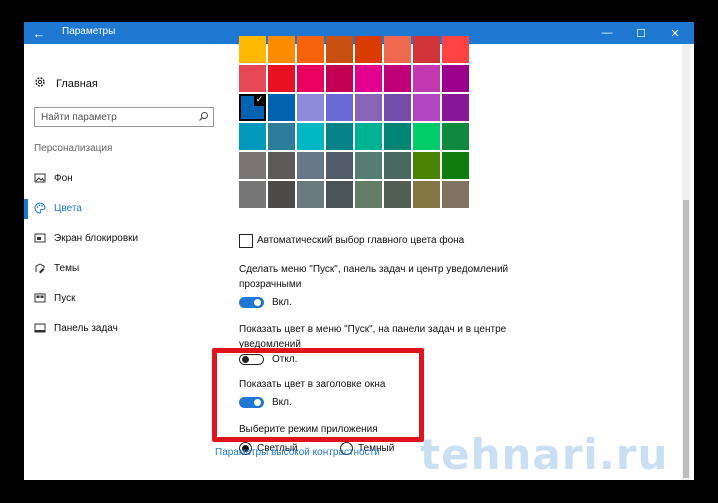  Describe the element at coordinates (45, 83) in the screenshot. I see `gear-icon` at that location.